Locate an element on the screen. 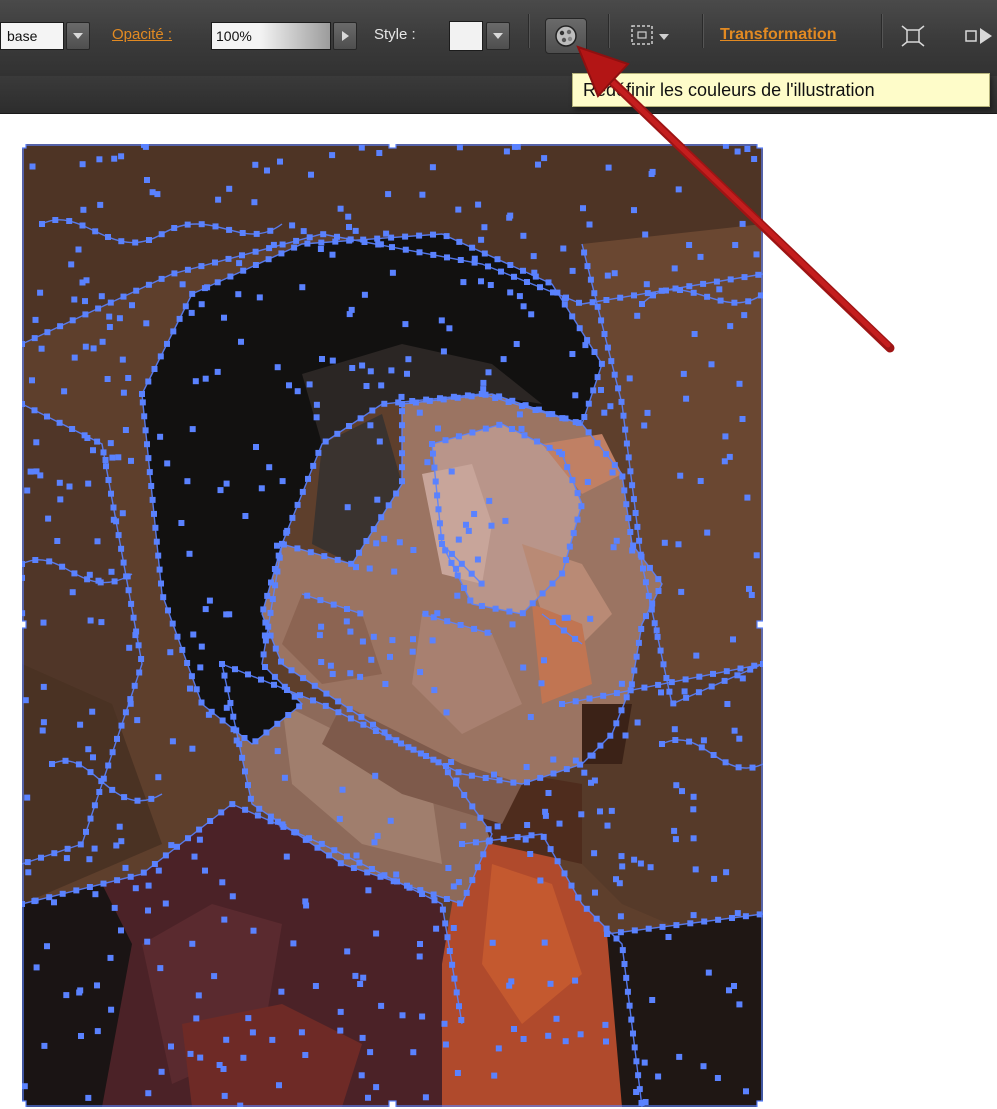 The width and height of the screenshot is (997, 1109). blend-mode-dropdown-button is located at coordinates (78, 36).